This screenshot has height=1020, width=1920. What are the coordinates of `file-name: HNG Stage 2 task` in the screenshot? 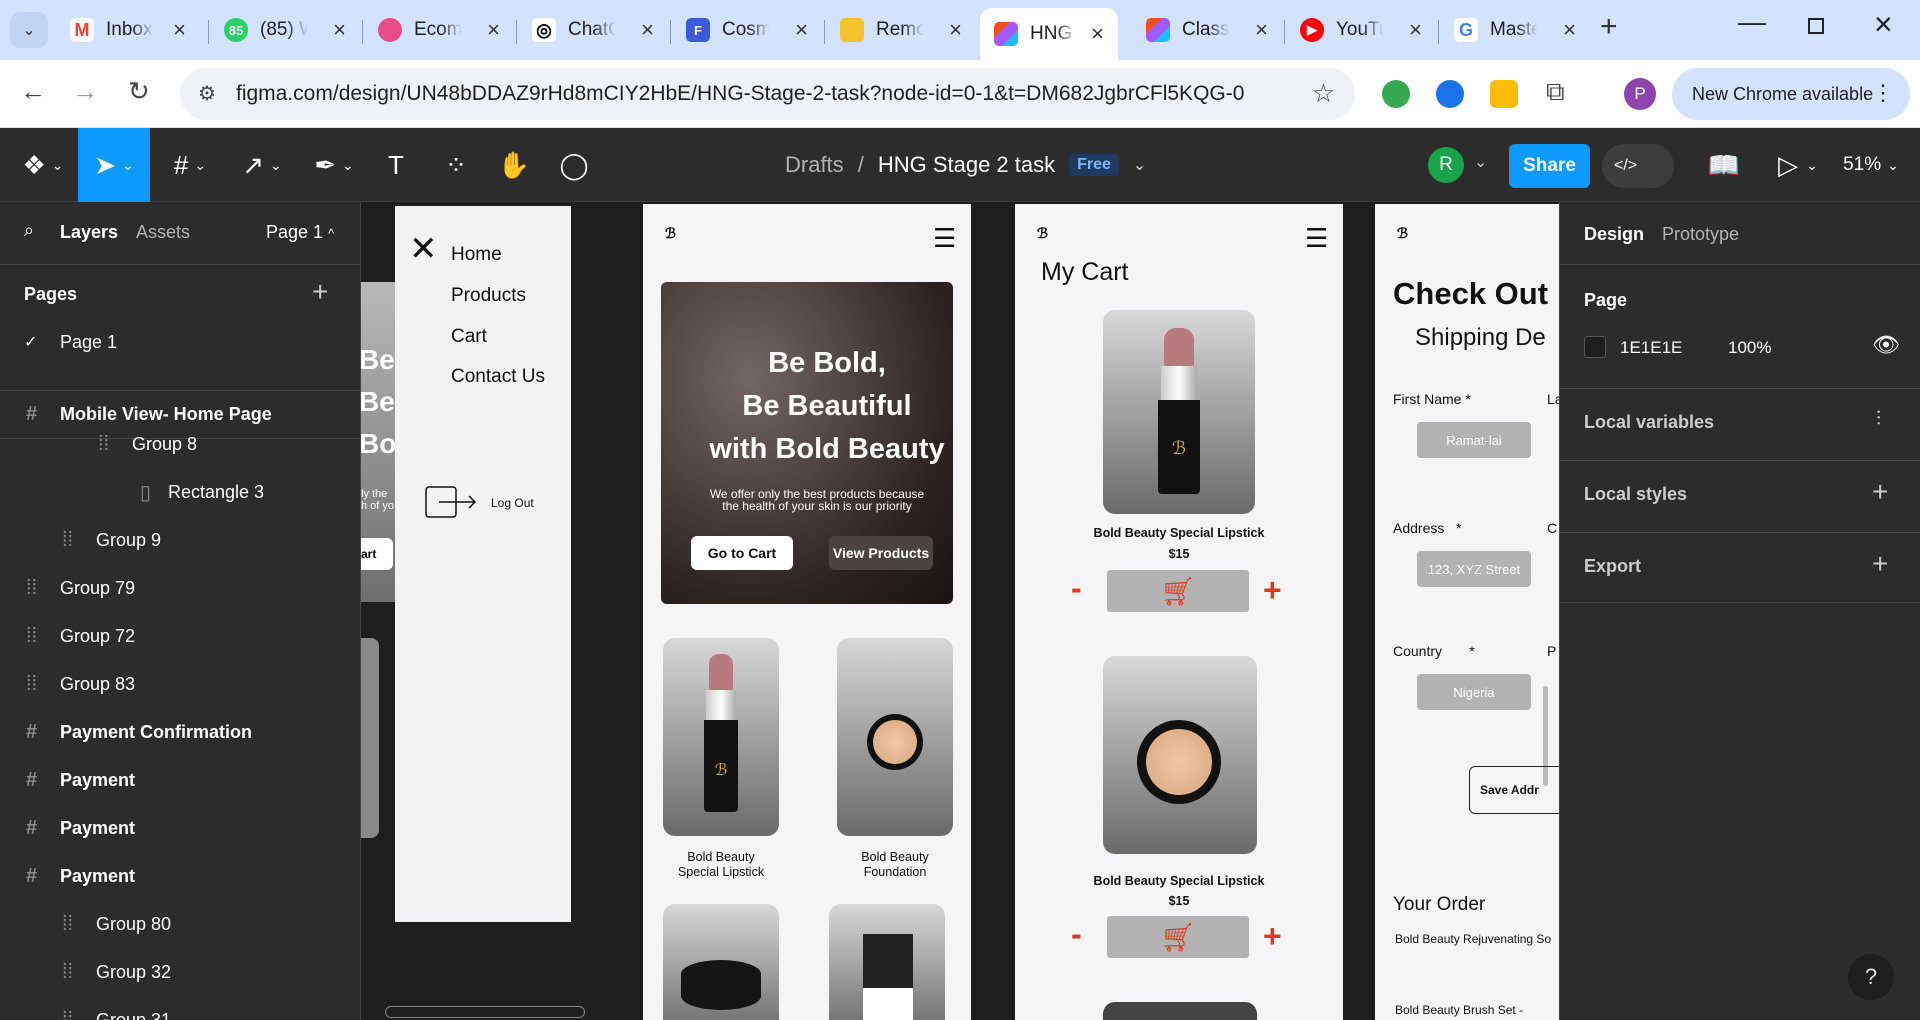 It's located at (966, 165).